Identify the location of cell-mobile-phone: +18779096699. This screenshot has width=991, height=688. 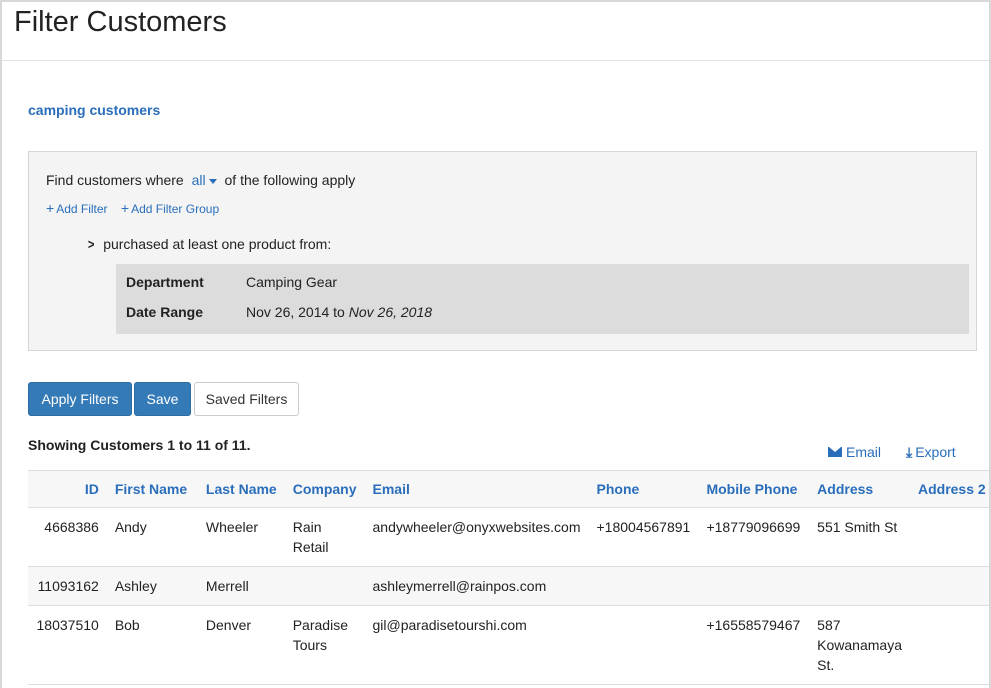
(754, 537).